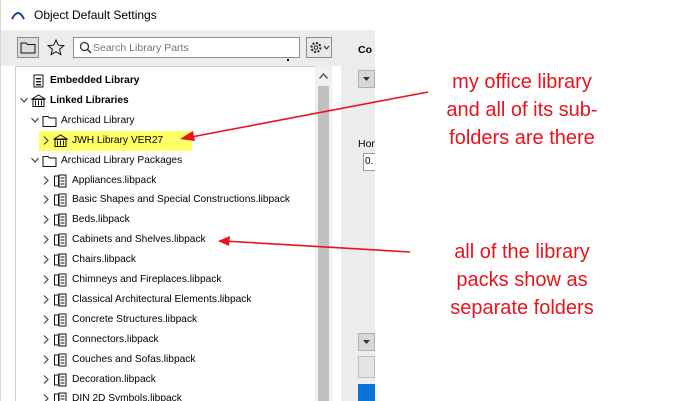  I want to click on panel-heading: Co, so click(365, 50).